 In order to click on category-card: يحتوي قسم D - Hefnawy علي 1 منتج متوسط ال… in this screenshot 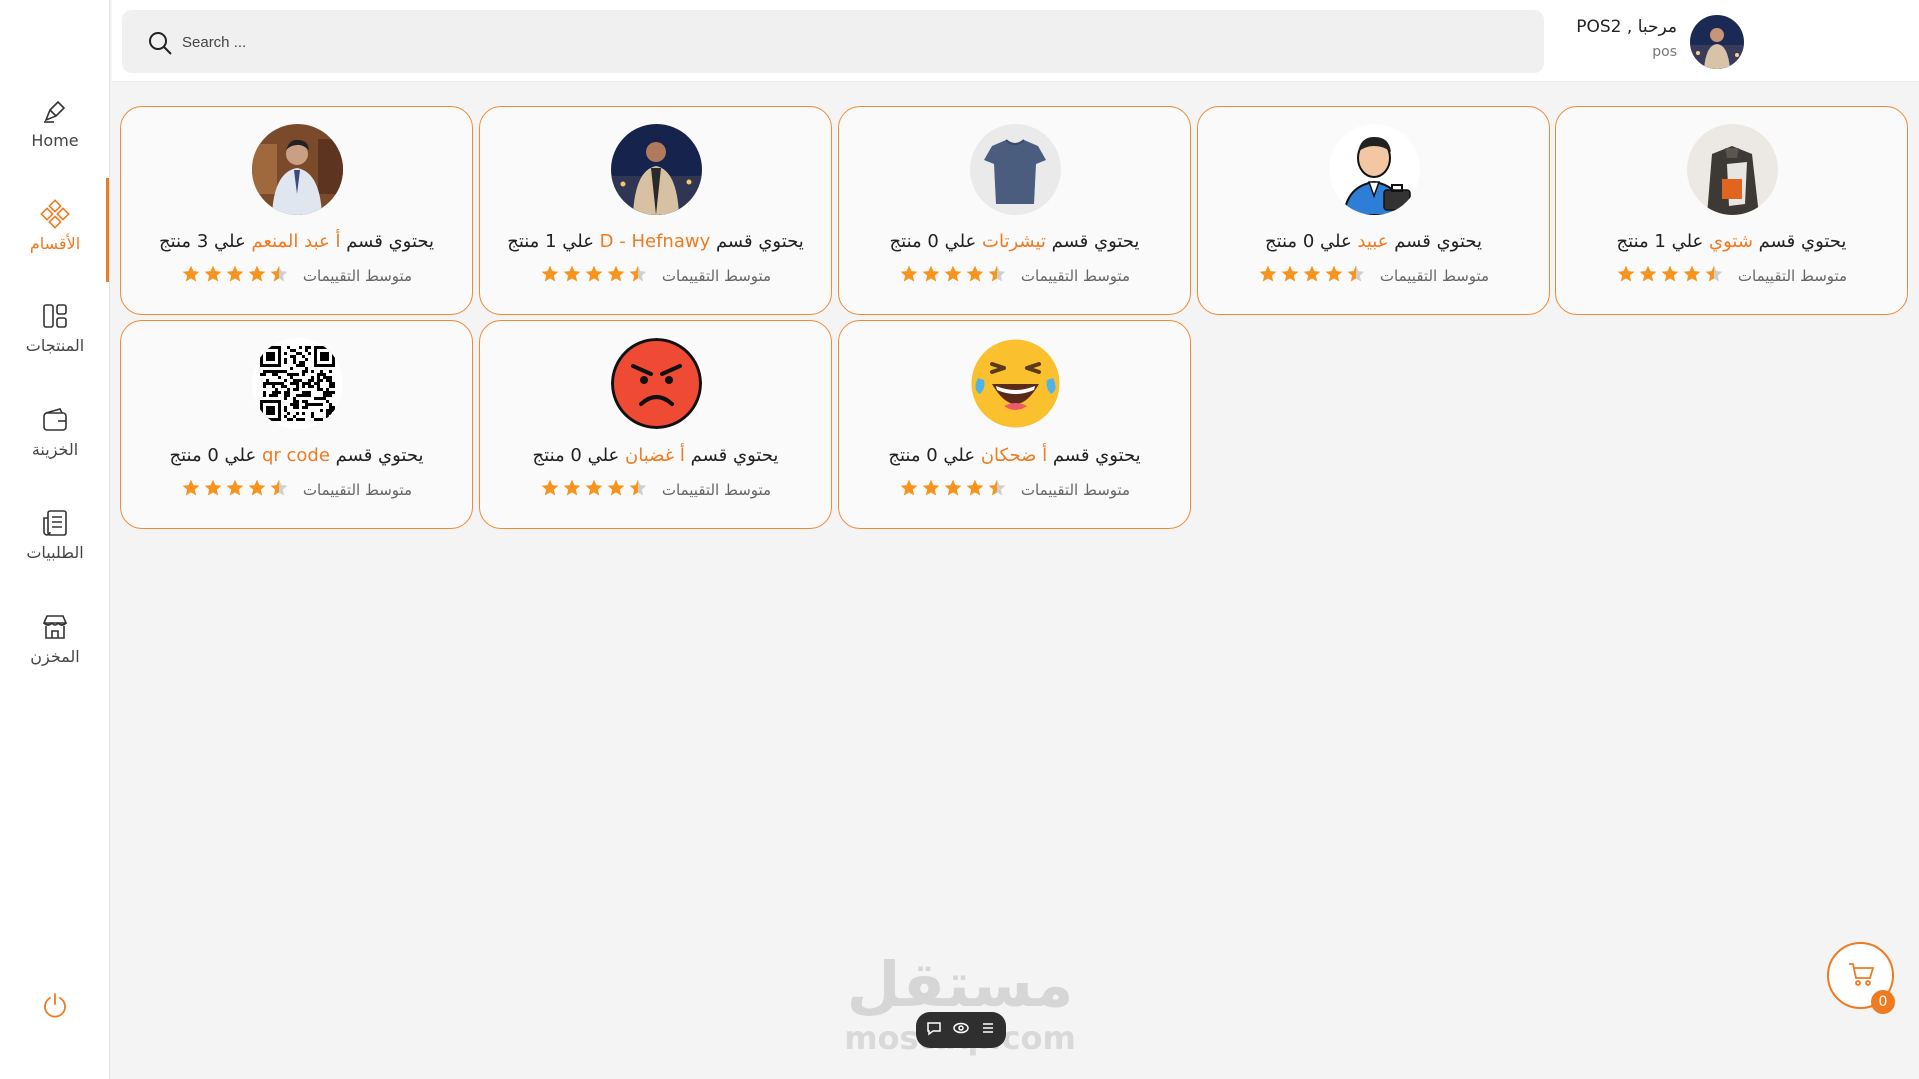, I will do `click(655, 210)`.